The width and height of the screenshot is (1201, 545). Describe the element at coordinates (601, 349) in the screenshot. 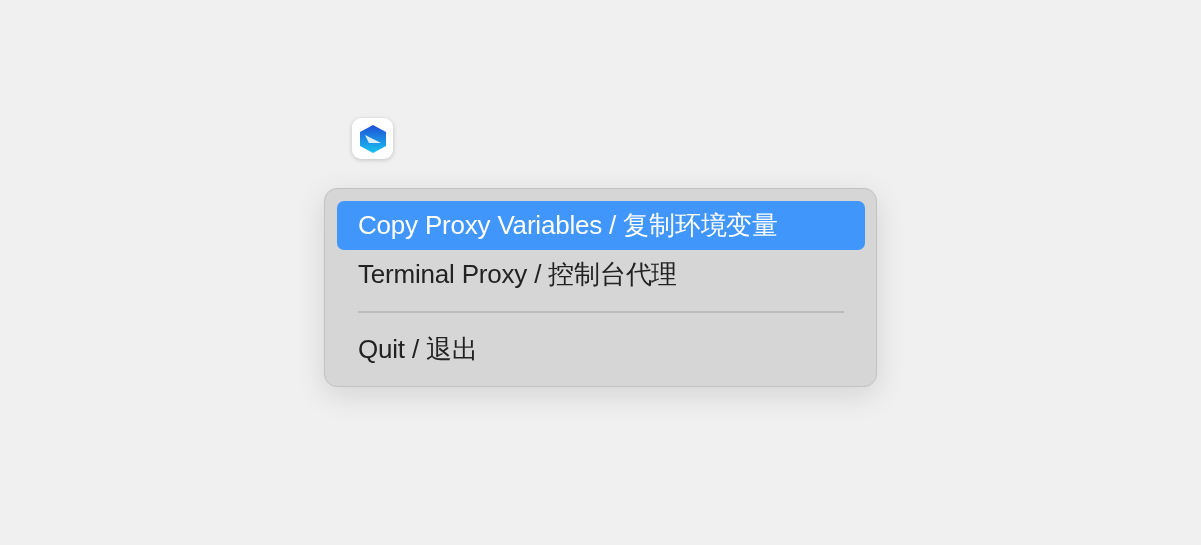

I see `menu-item: Quit / 退出` at that location.